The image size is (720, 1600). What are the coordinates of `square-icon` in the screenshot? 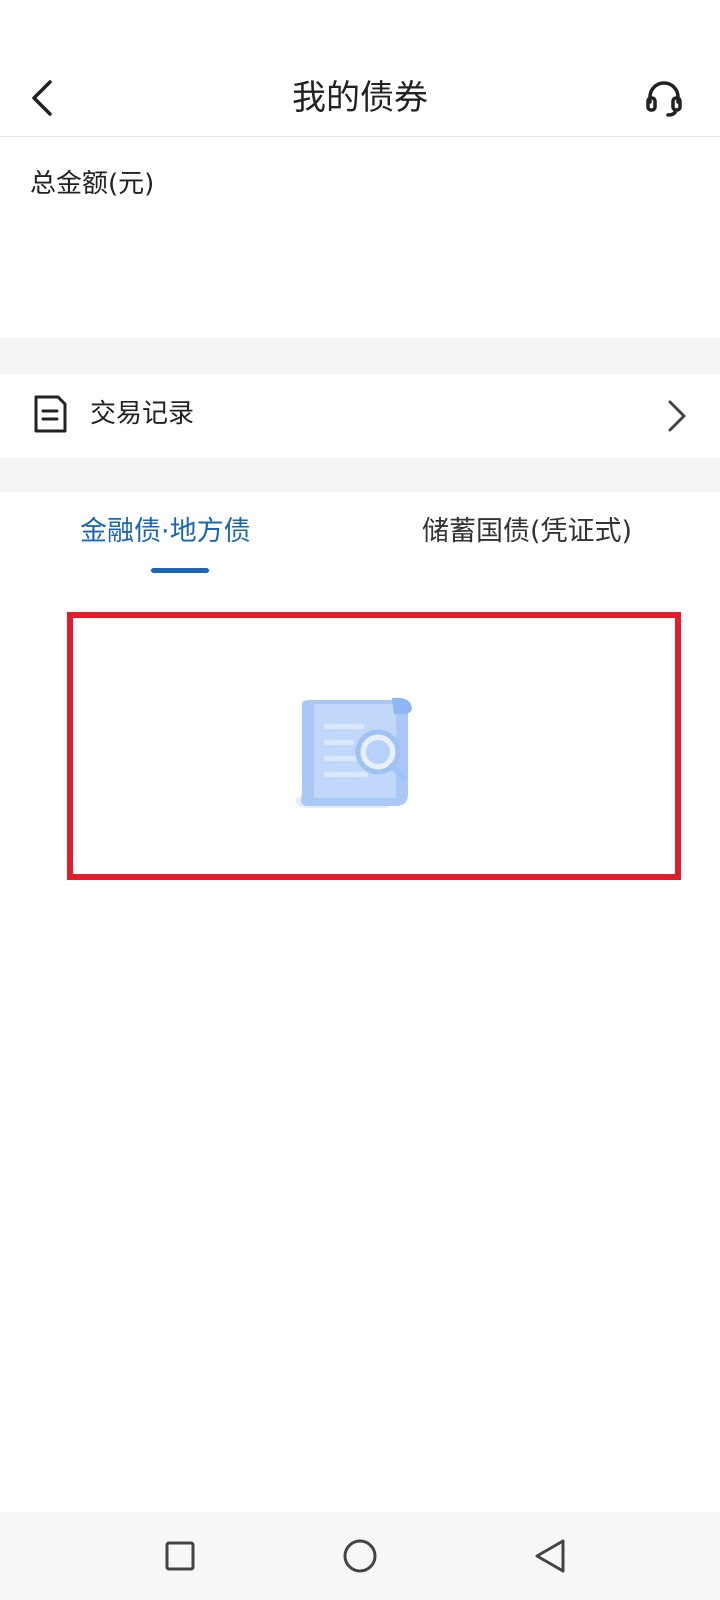 It's located at (180, 1556).